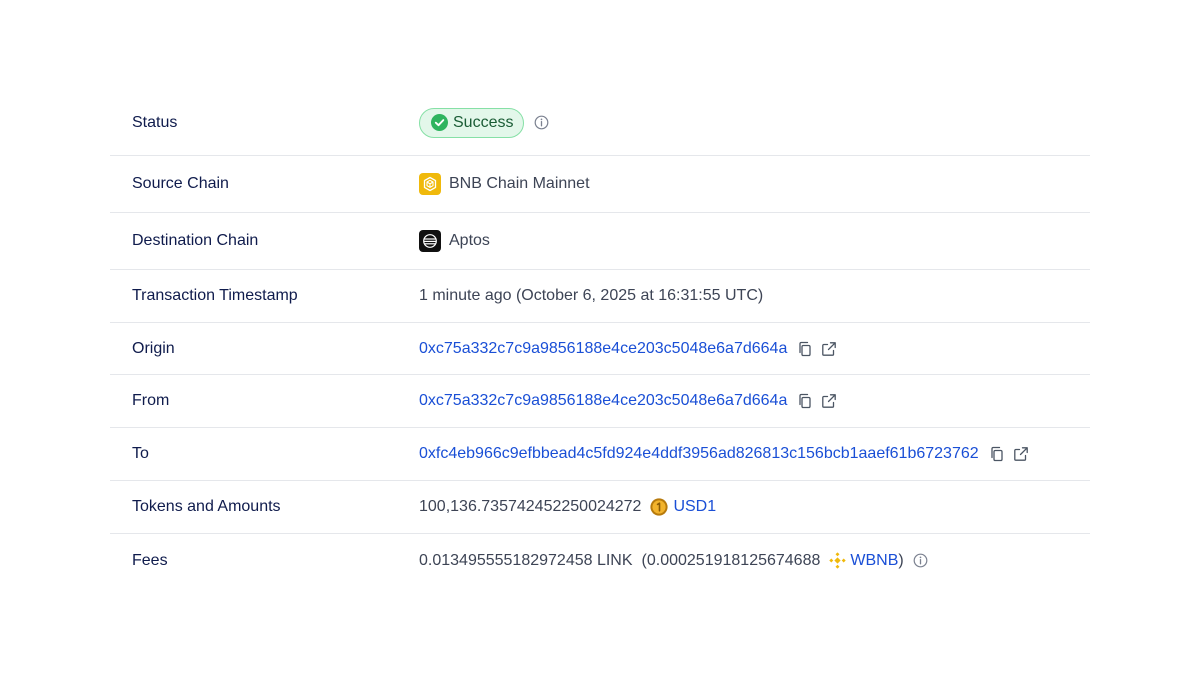  I want to click on status-badge: Success, so click(472, 122).